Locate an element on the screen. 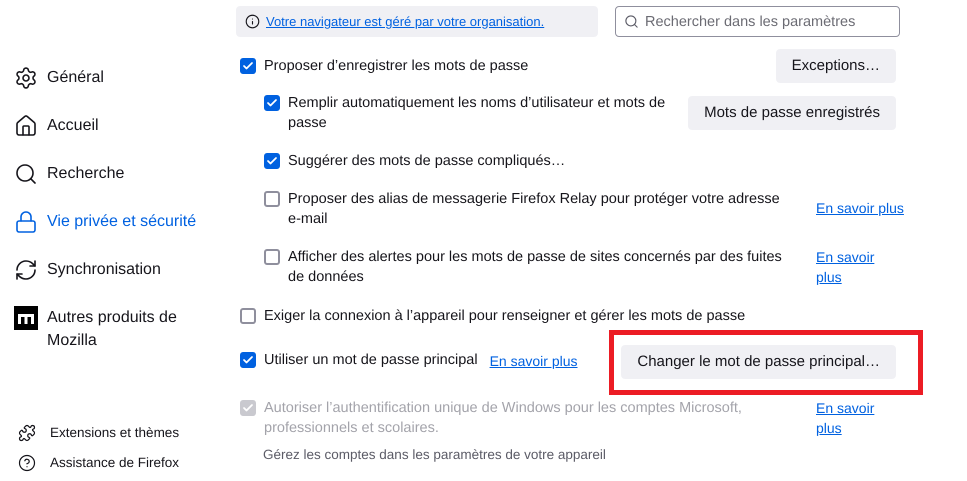  mozilla-logo-icon is located at coordinates (26, 318).